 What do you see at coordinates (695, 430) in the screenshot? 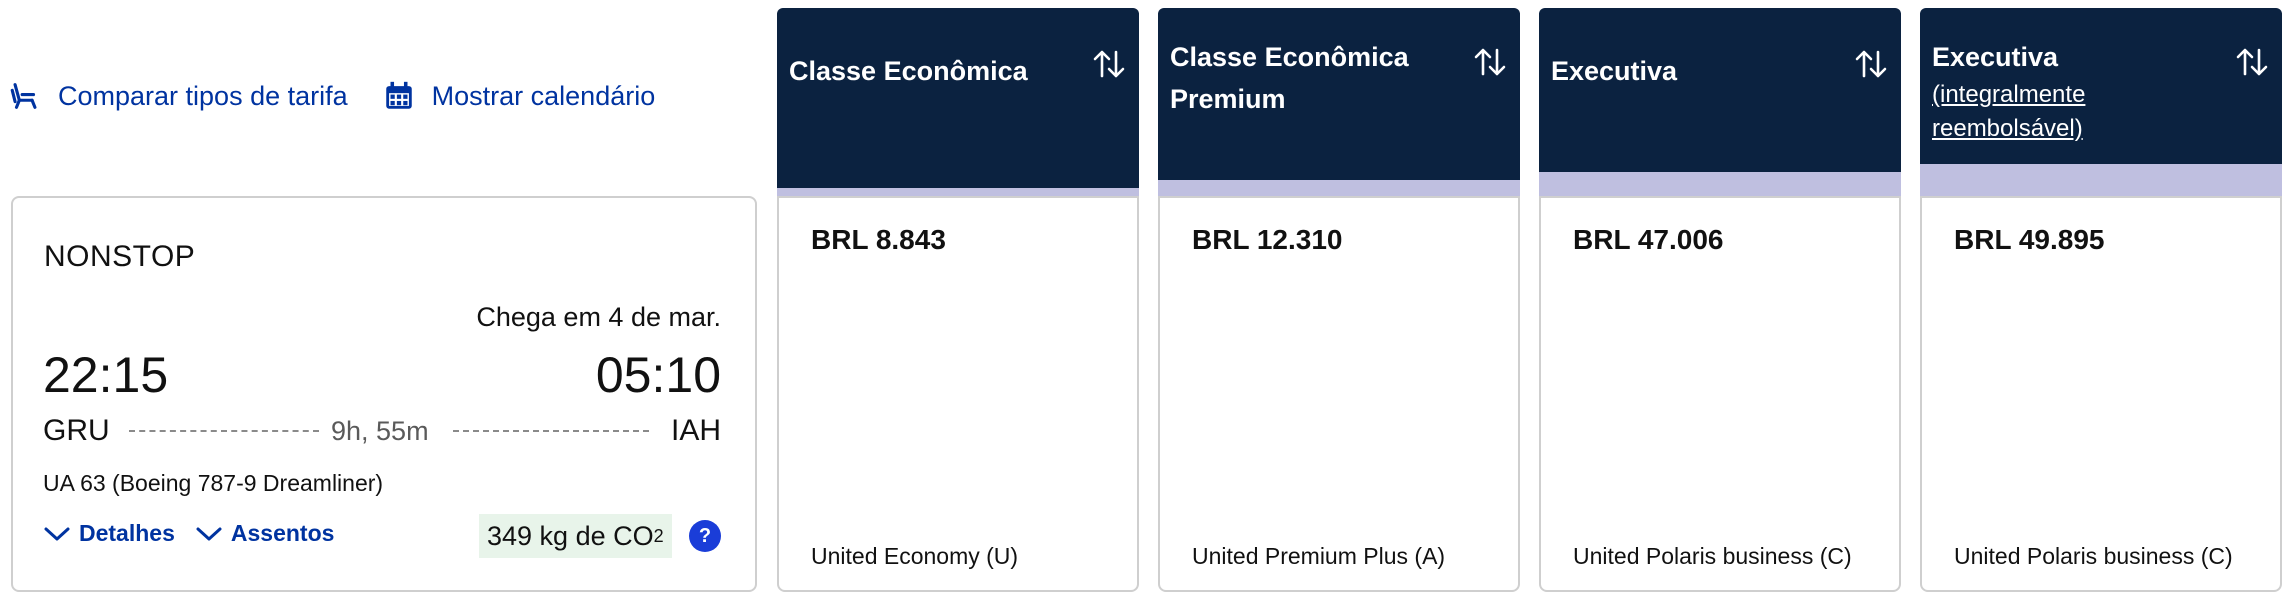
I see `destination-airport: IAH` at bounding box center [695, 430].